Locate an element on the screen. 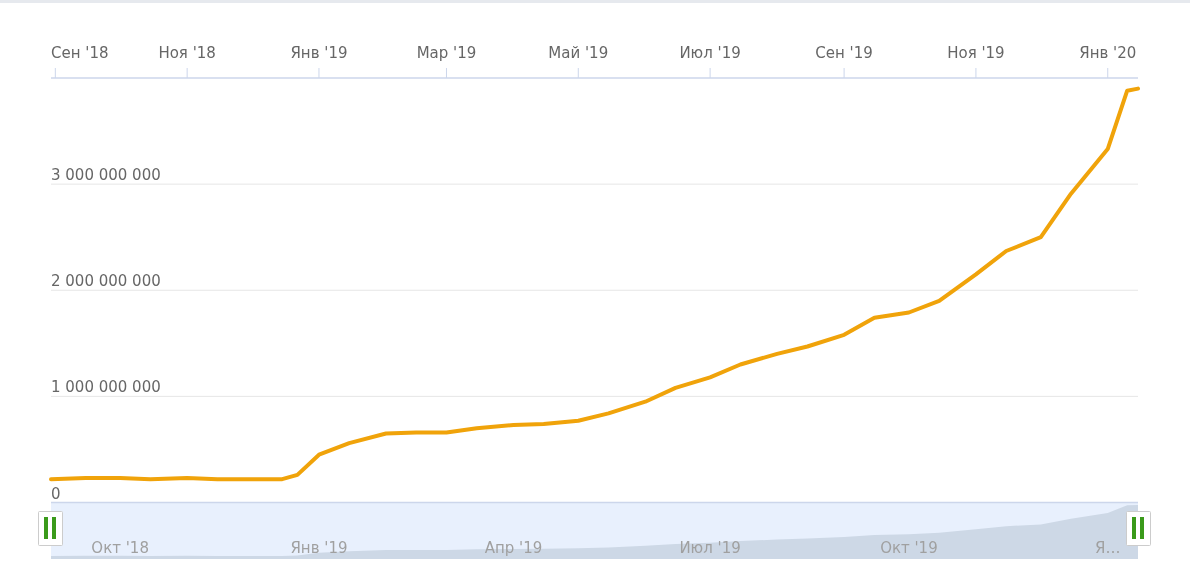 The height and width of the screenshot is (578, 1190). axis-label: Сен '18 is located at coordinates (80, 53).